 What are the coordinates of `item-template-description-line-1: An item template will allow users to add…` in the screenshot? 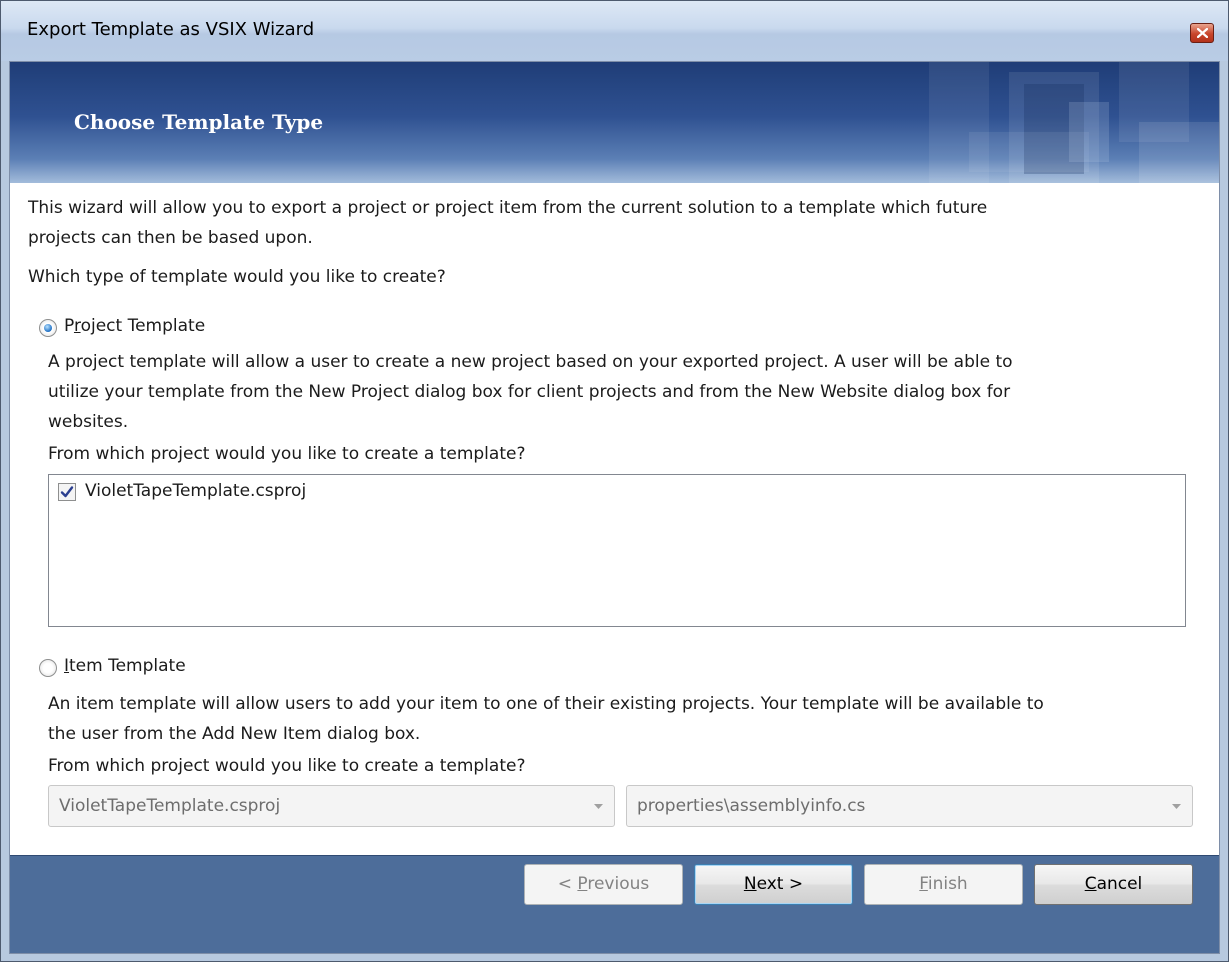 It's located at (546, 704).